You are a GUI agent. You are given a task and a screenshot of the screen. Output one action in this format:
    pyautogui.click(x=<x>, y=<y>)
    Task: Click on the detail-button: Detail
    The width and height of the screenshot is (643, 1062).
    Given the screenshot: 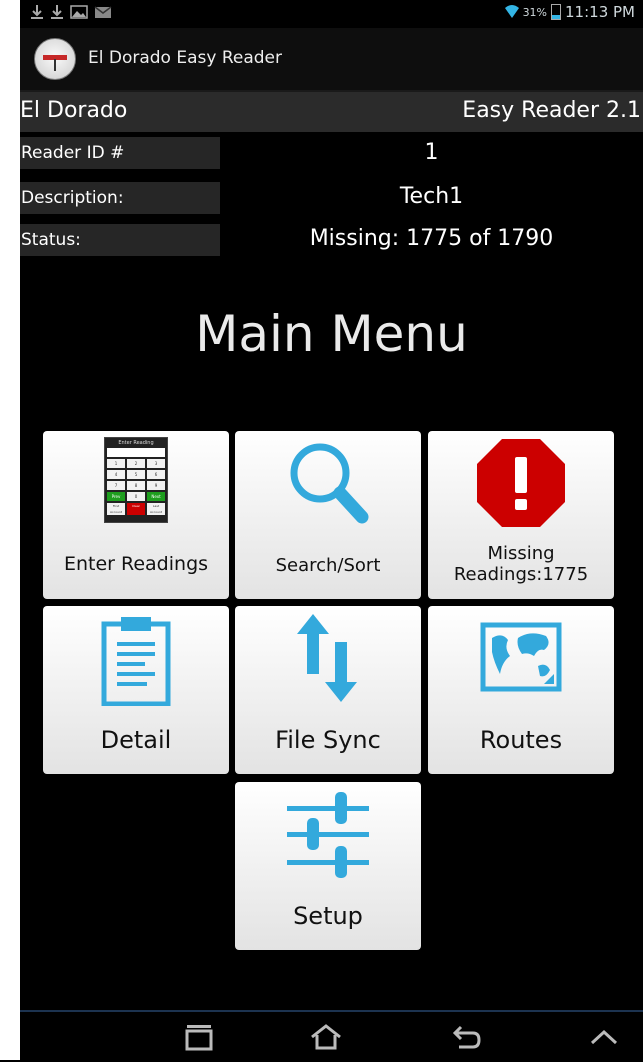 What is the action you would take?
    pyautogui.click(x=136, y=690)
    